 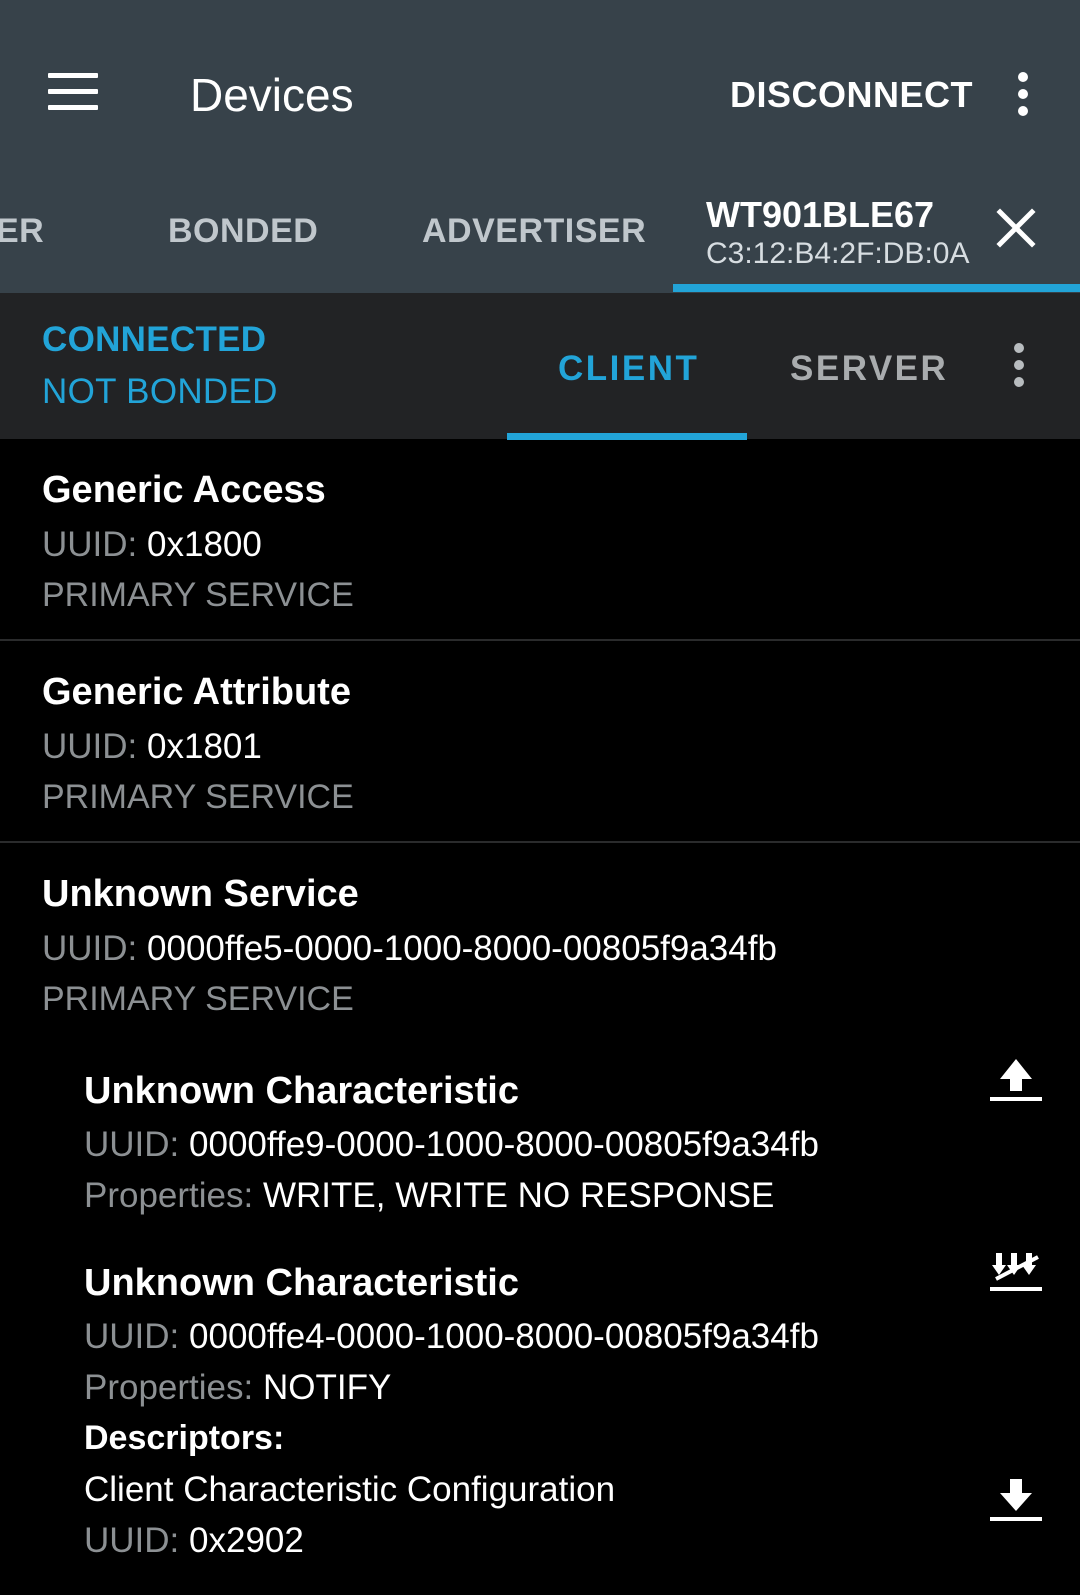 What do you see at coordinates (350, 1489) in the screenshot?
I see `descriptor-name: Client Characteristic Configuration` at bounding box center [350, 1489].